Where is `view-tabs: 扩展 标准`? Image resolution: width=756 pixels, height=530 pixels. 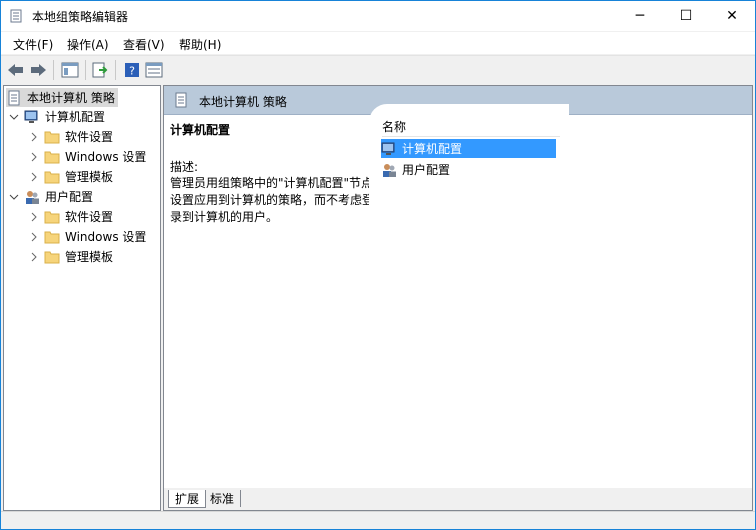 view-tabs: 扩展 标准 is located at coordinates (458, 499).